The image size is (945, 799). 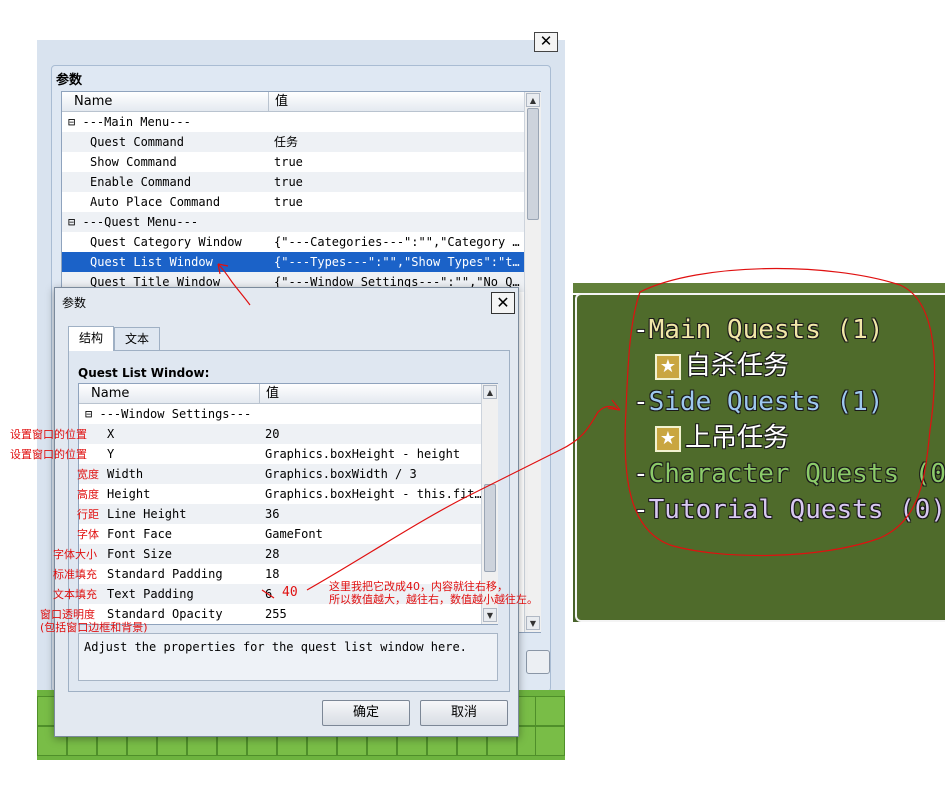 I want to click on ok-button: 确定, so click(x=366, y=713).